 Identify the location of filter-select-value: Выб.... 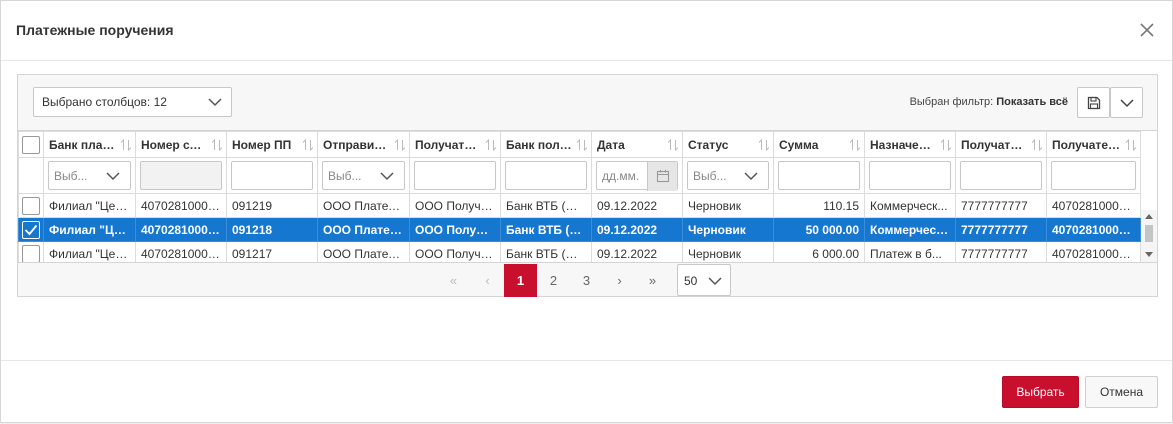
(710, 176).